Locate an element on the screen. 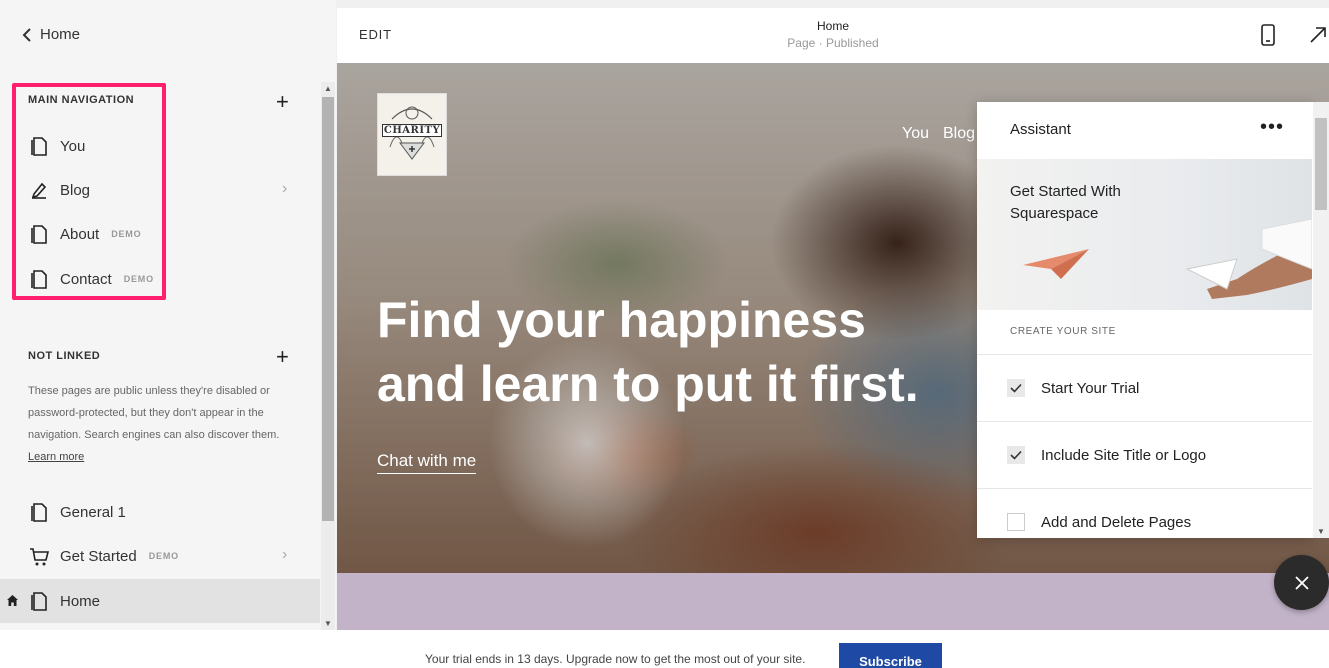 This screenshot has height=668, width=1329. sidebar-item-label: About is located at coordinates (80, 234).